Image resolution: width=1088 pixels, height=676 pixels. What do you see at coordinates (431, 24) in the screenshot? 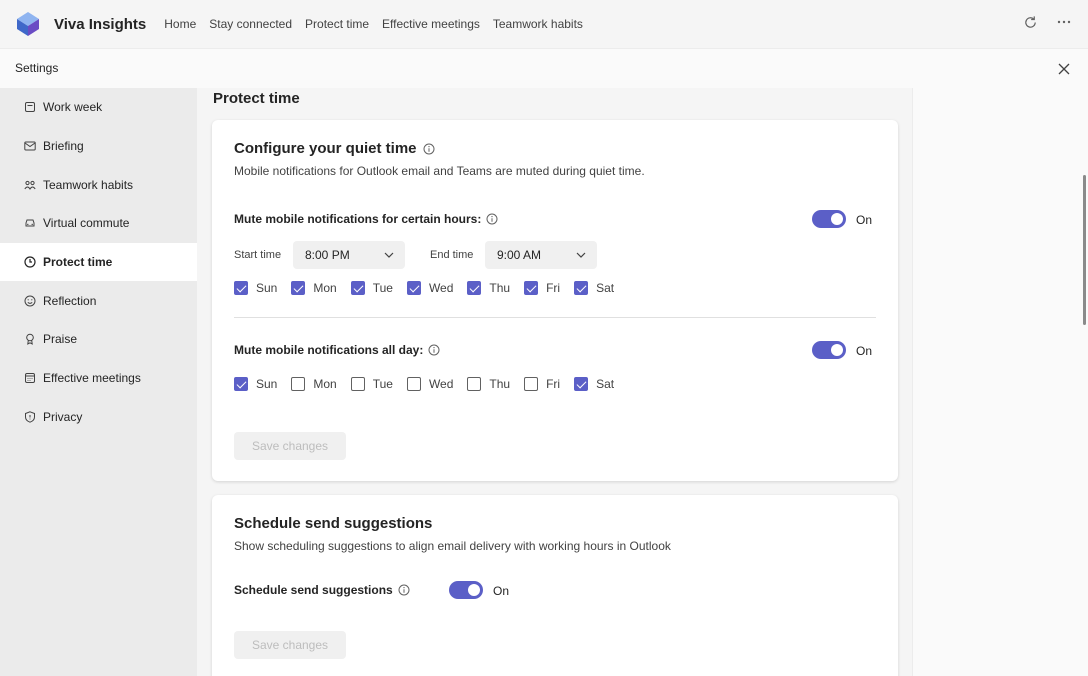
I see `nav-effective-meetings: Effective meetings` at bounding box center [431, 24].